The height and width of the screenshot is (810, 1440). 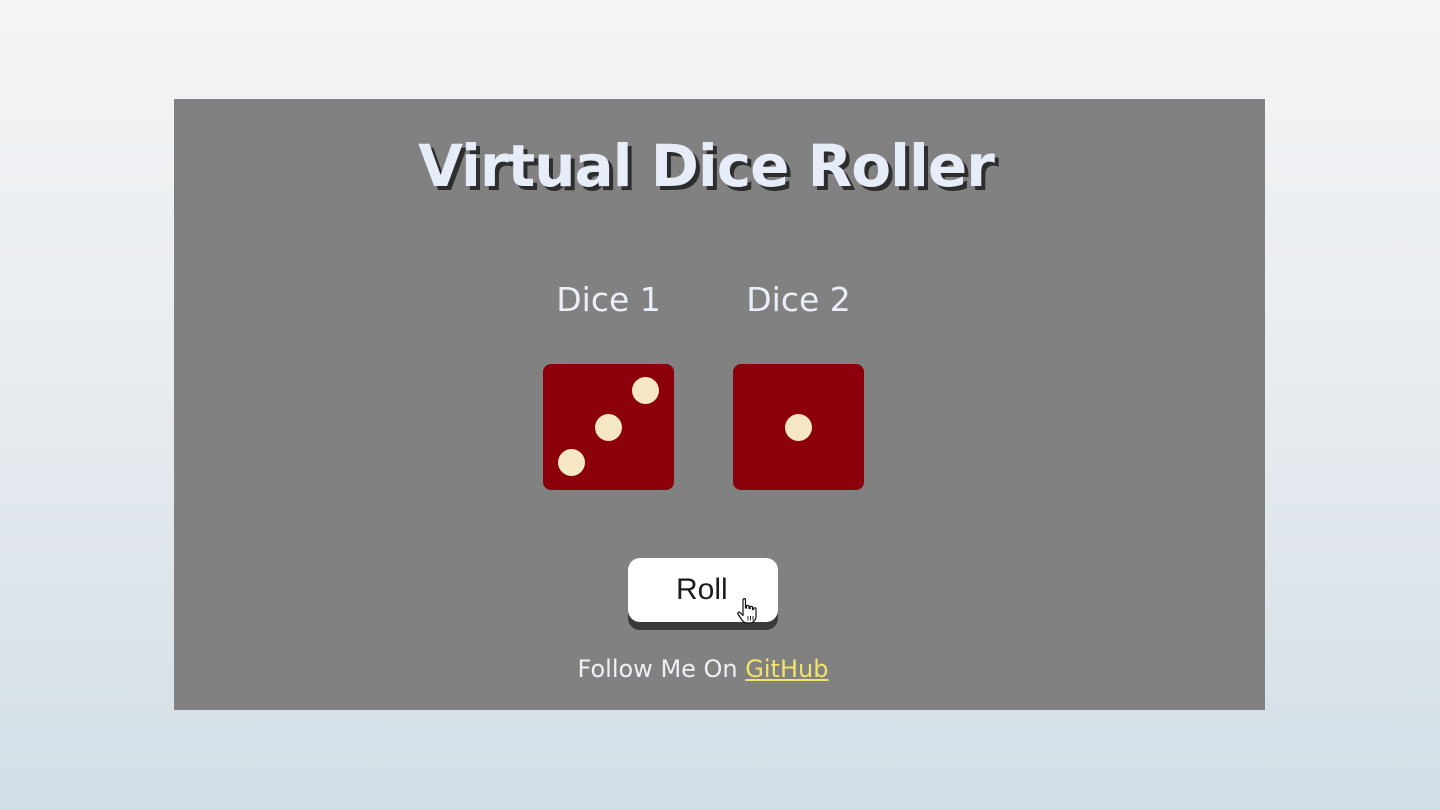 I want to click on dice-2-label: Dice 2, so click(x=798, y=299).